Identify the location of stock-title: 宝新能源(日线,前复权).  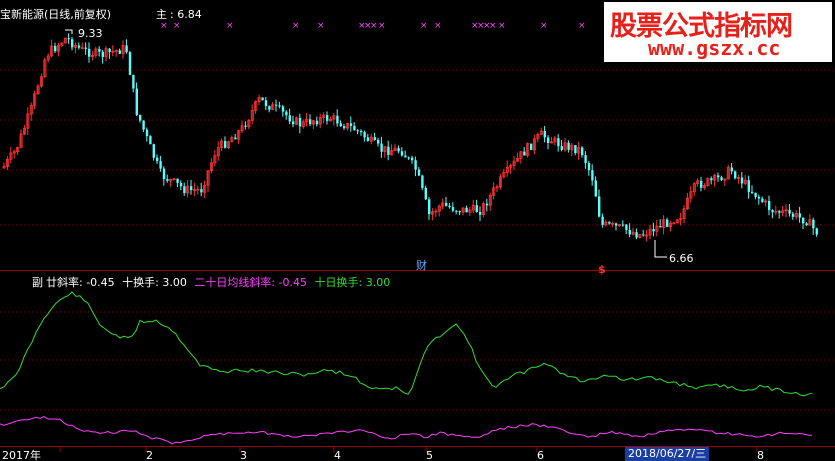
(56, 14).